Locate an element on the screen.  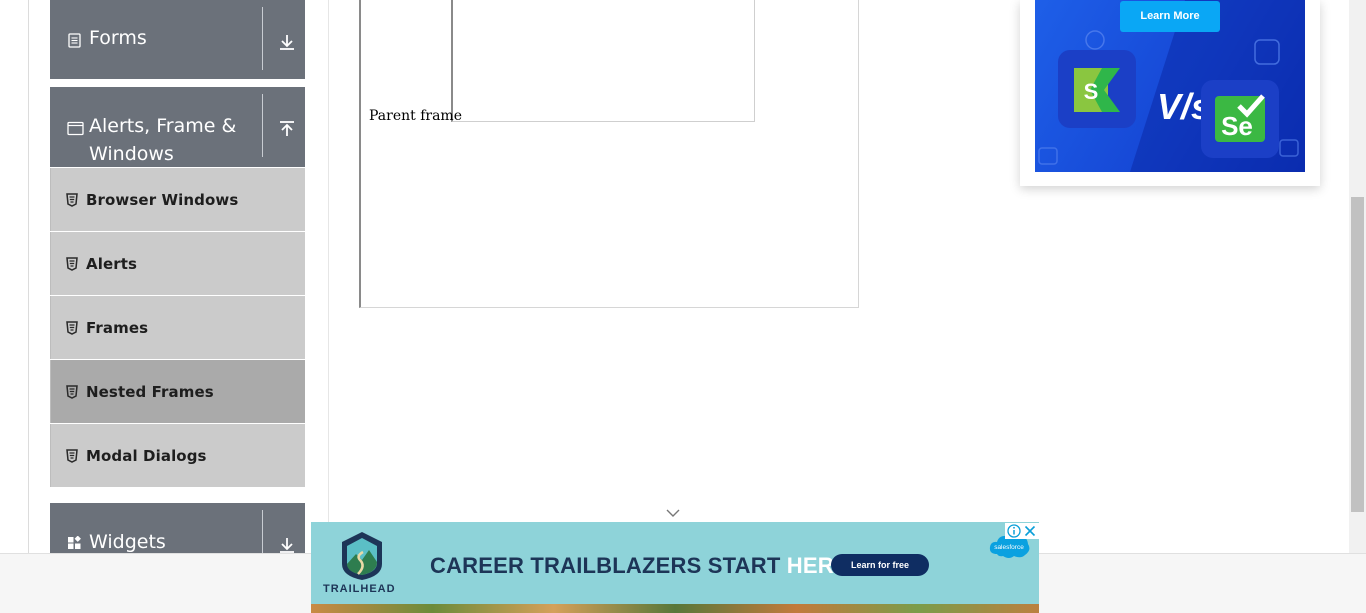
chevron-down-icon is located at coordinates (673, 513).